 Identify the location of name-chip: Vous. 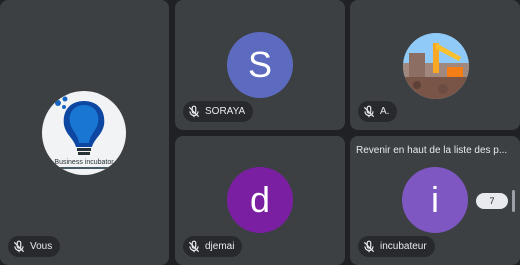
(34, 246).